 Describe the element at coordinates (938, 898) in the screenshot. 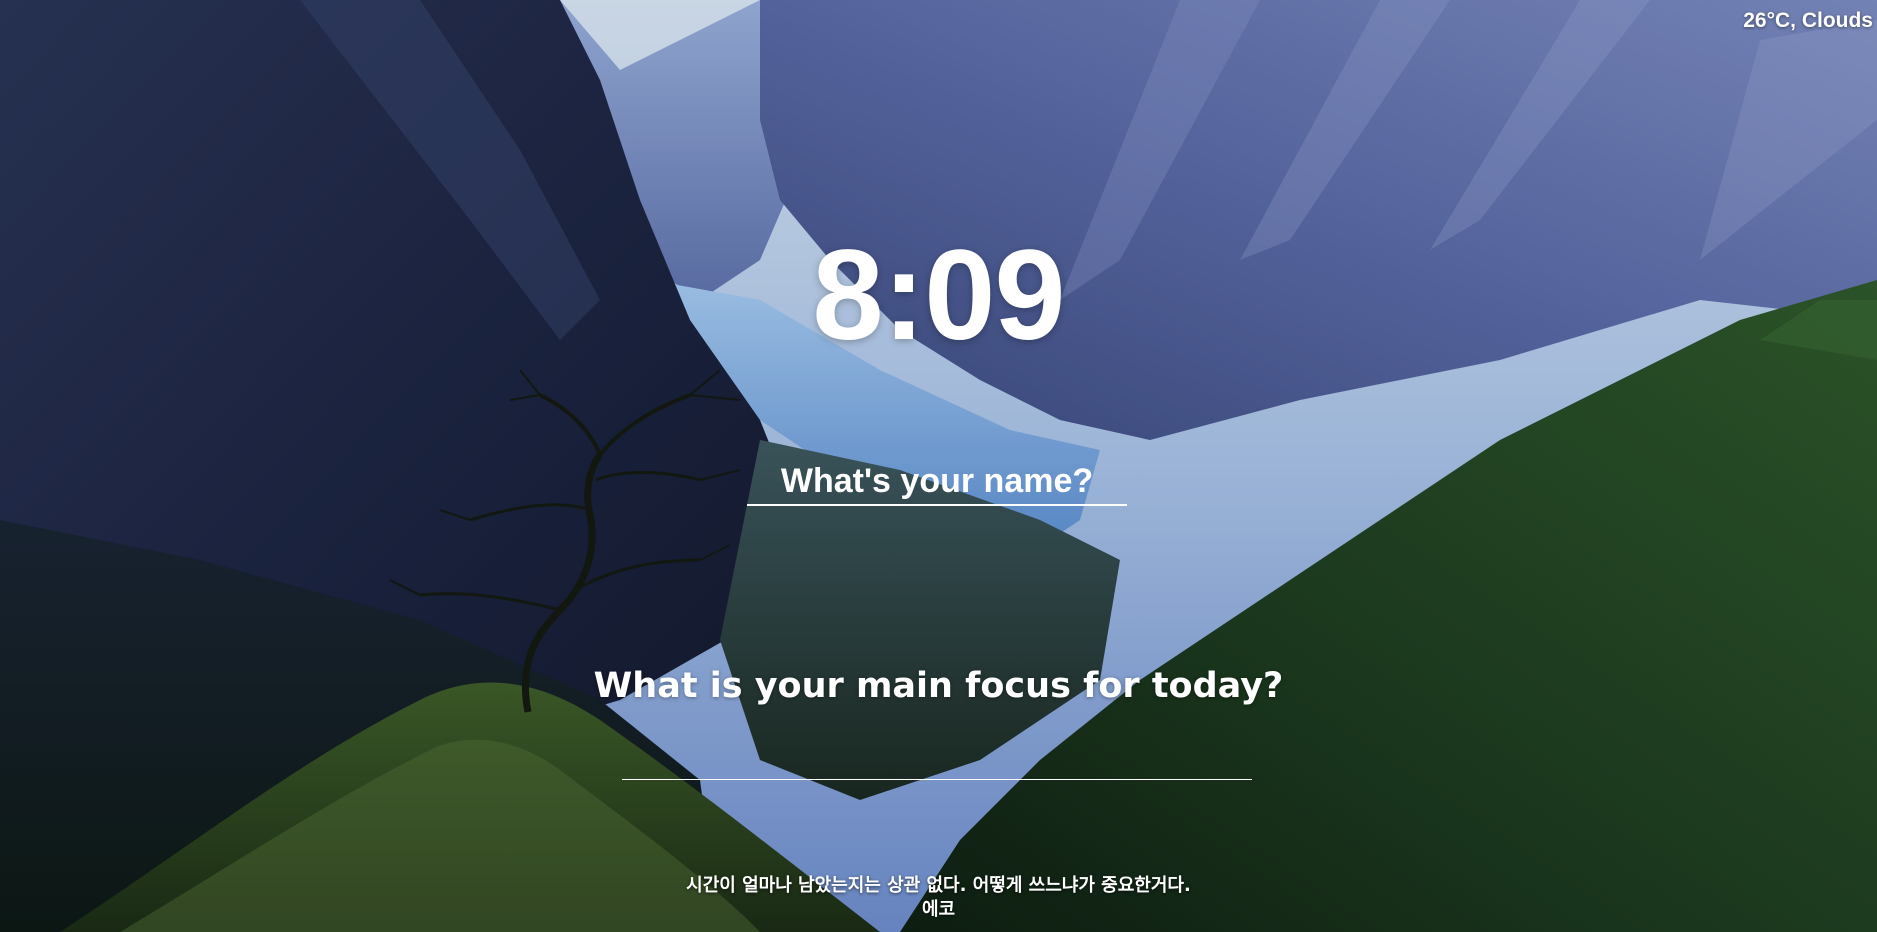

I see `quote: 시간이 얼마나 남았는지는 상관 없다. 어떻게 쓰느냐가 중요한거다. 에코` at that location.